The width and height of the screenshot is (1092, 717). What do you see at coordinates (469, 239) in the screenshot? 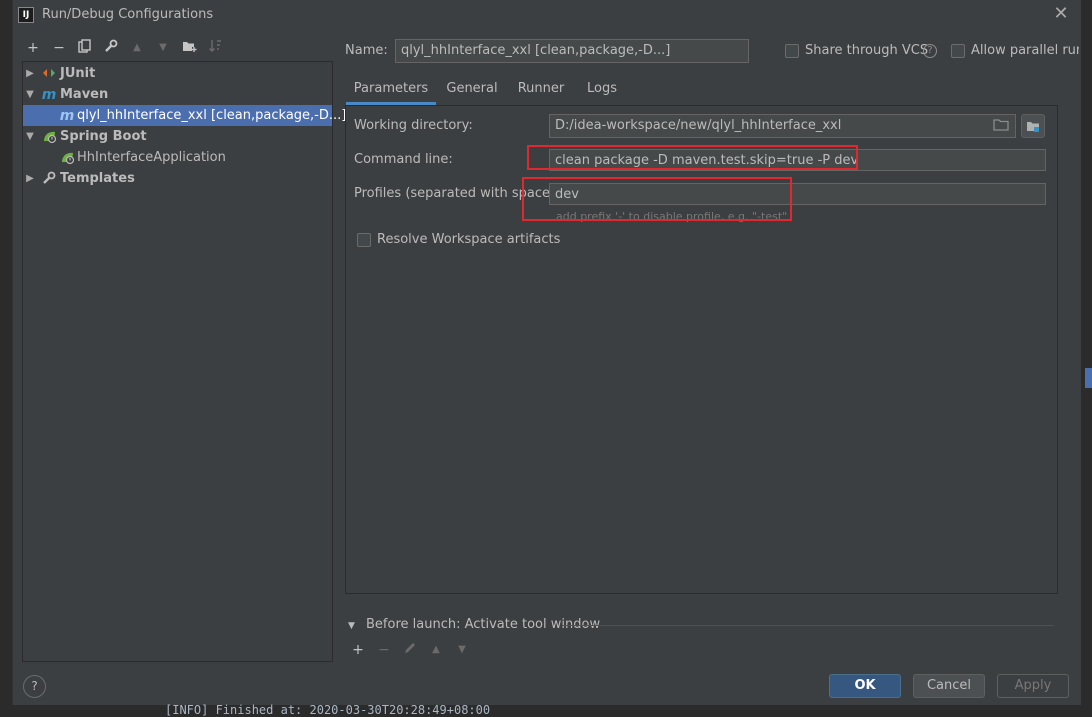
I see `resolve-workspace-label: Resolve Workspace artifacts` at bounding box center [469, 239].